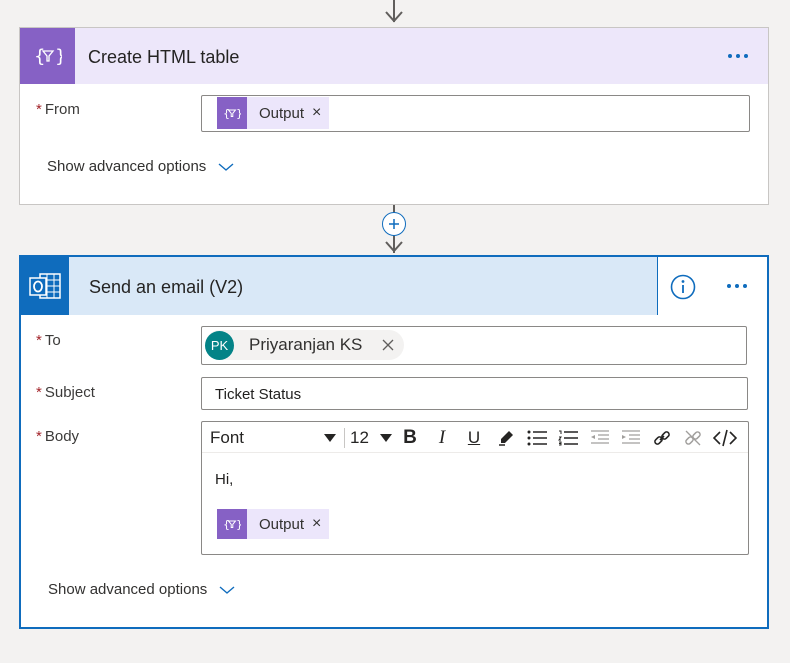 The height and width of the screenshot is (663, 790). What do you see at coordinates (394, 286) in the screenshot?
I see `send-email-header: Send an email (V2)` at bounding box center [394, 286].